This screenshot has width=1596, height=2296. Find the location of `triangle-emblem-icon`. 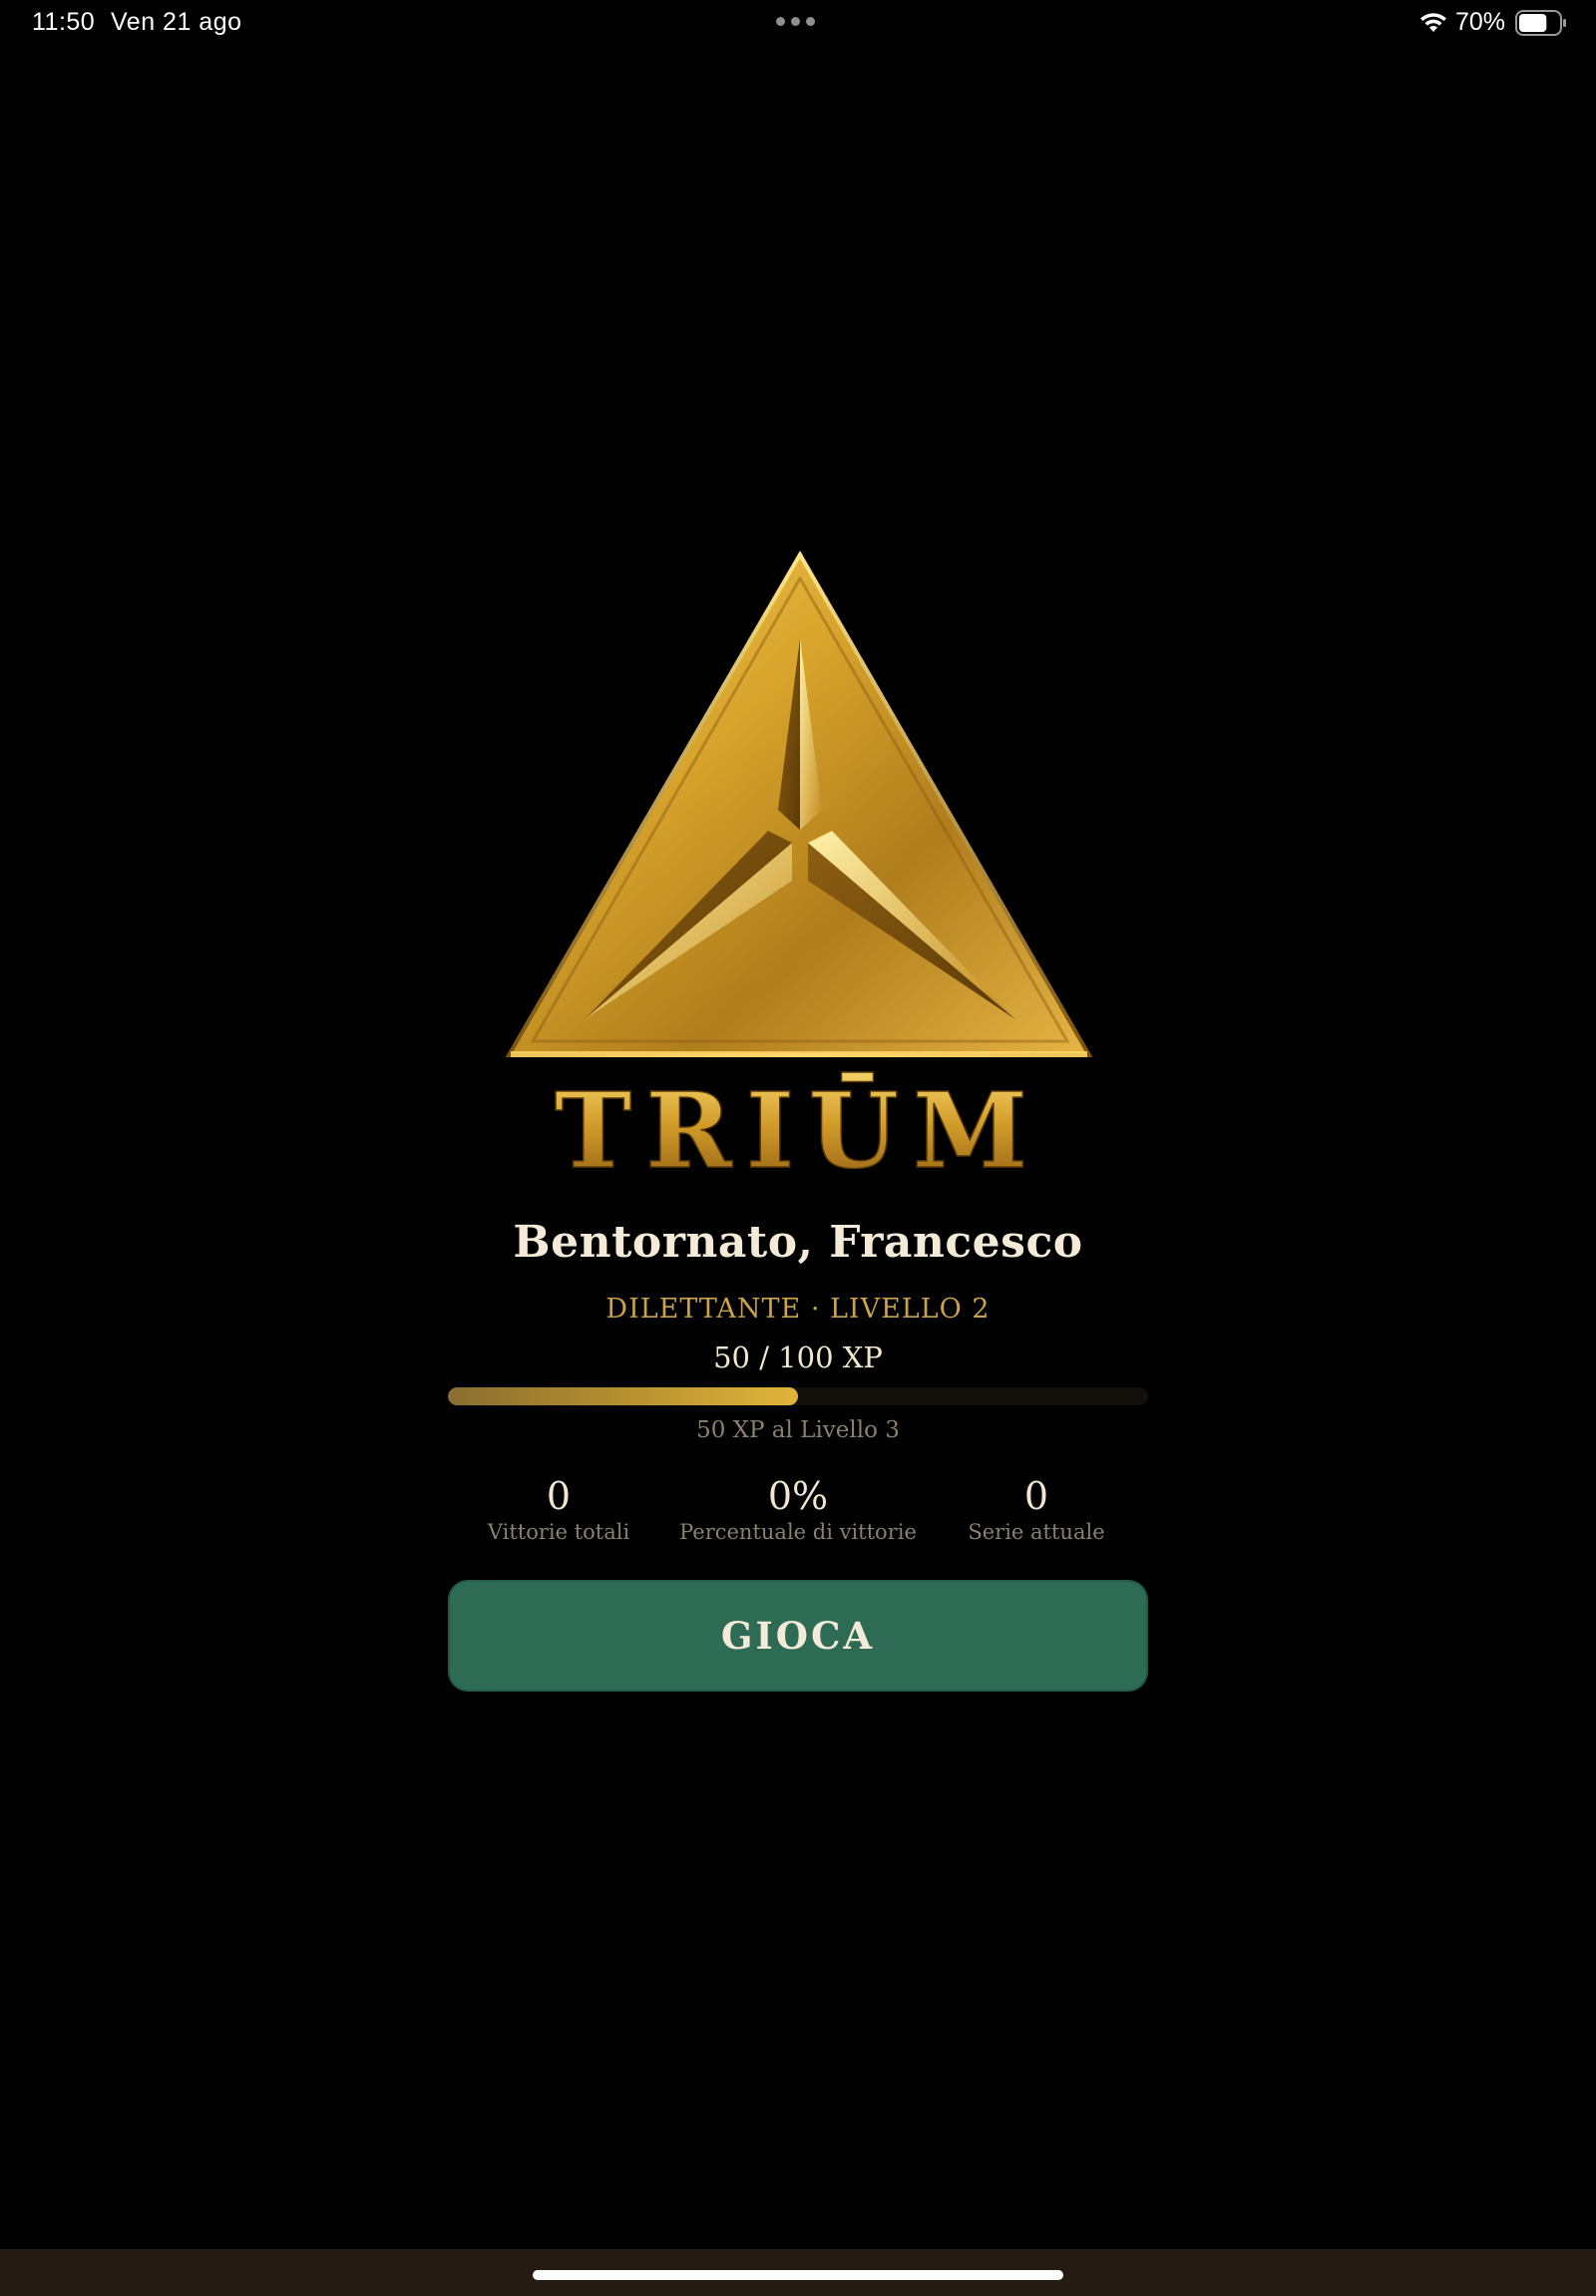

triangle-emblem-icon is located at coordinates (799, 804).